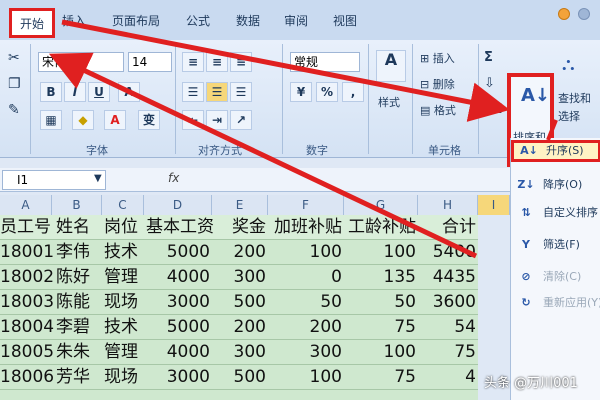  I want to click on table-cell: 135, so click(381, 277).